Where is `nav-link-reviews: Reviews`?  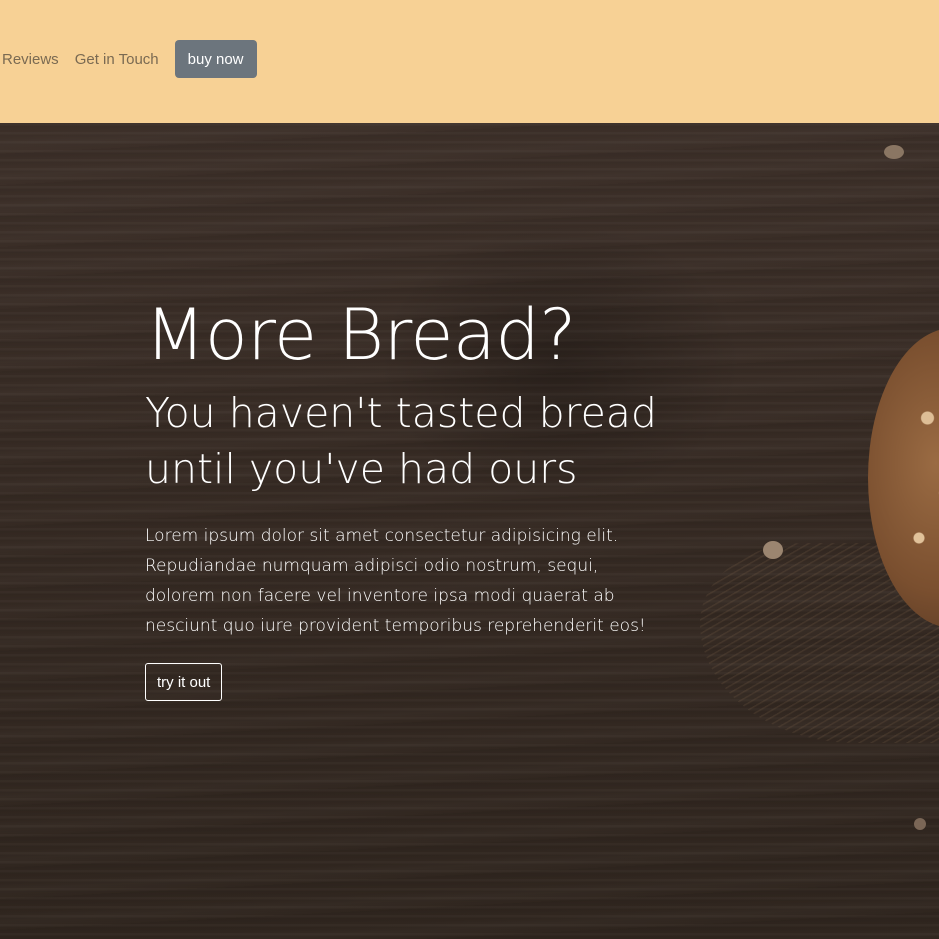
nav-link-reviews: Reviews is located at coordinates (30, 59).